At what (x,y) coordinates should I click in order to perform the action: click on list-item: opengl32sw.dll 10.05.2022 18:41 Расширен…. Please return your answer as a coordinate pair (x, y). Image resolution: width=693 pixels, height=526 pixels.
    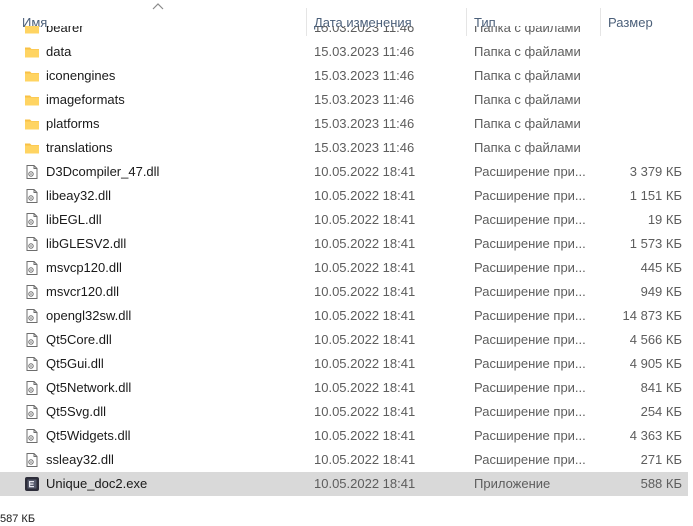
    Looking at the image, I should click on (344, 316).